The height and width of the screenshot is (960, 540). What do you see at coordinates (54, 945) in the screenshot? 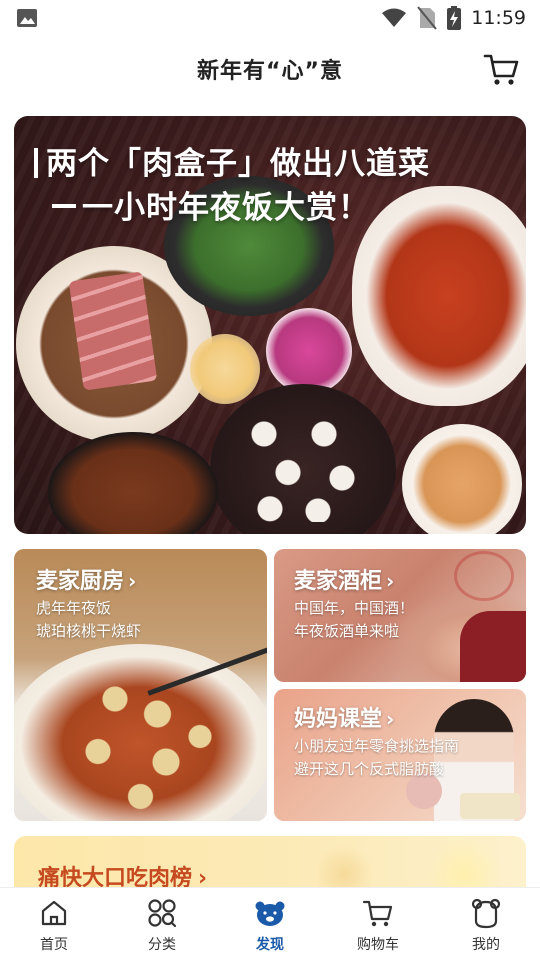
I see `tab-home-label: 首页` at bounding box center [54, 945].